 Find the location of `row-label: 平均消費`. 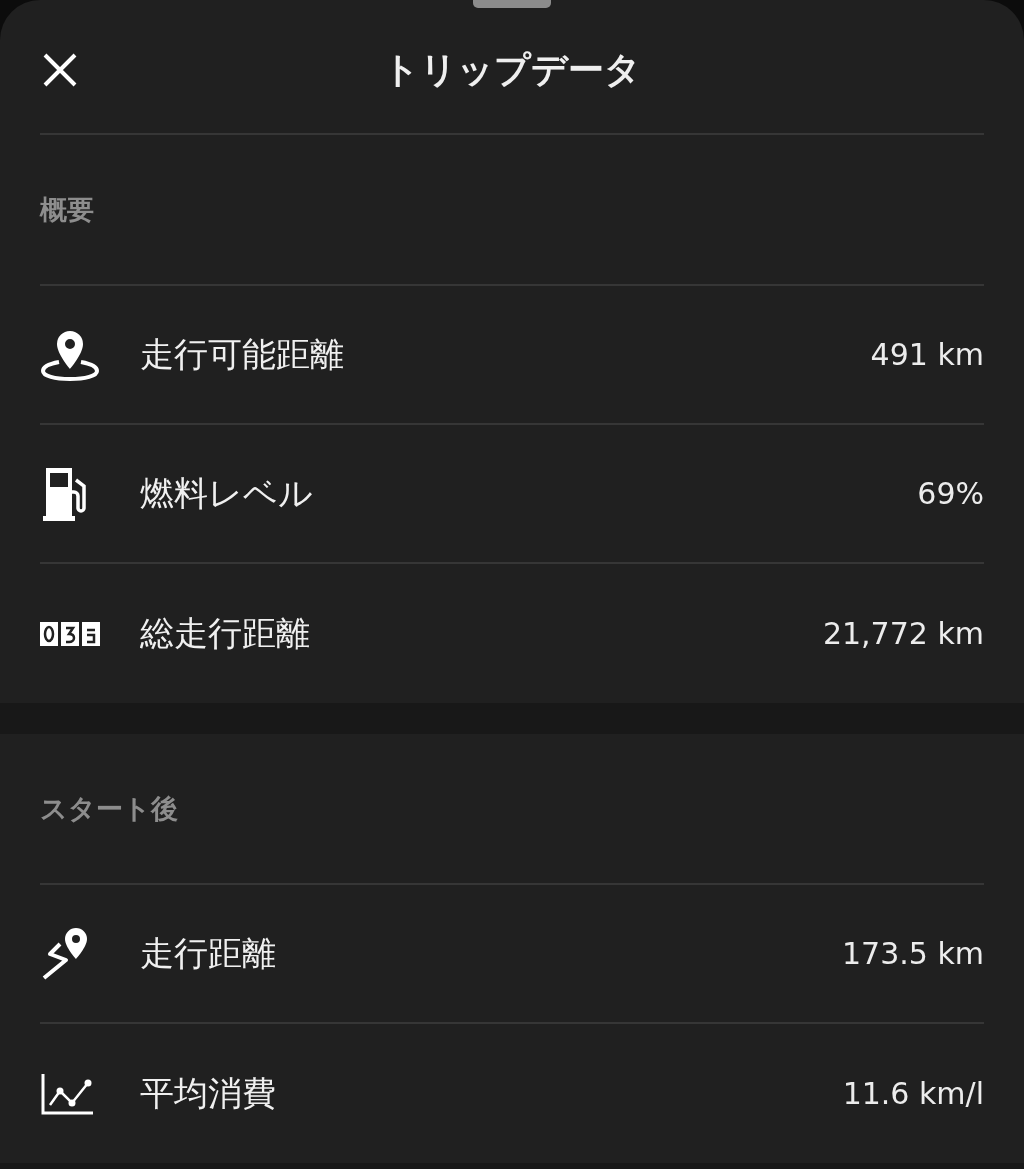

row-label: 平均消費 is located at coordinates (208, 1093).